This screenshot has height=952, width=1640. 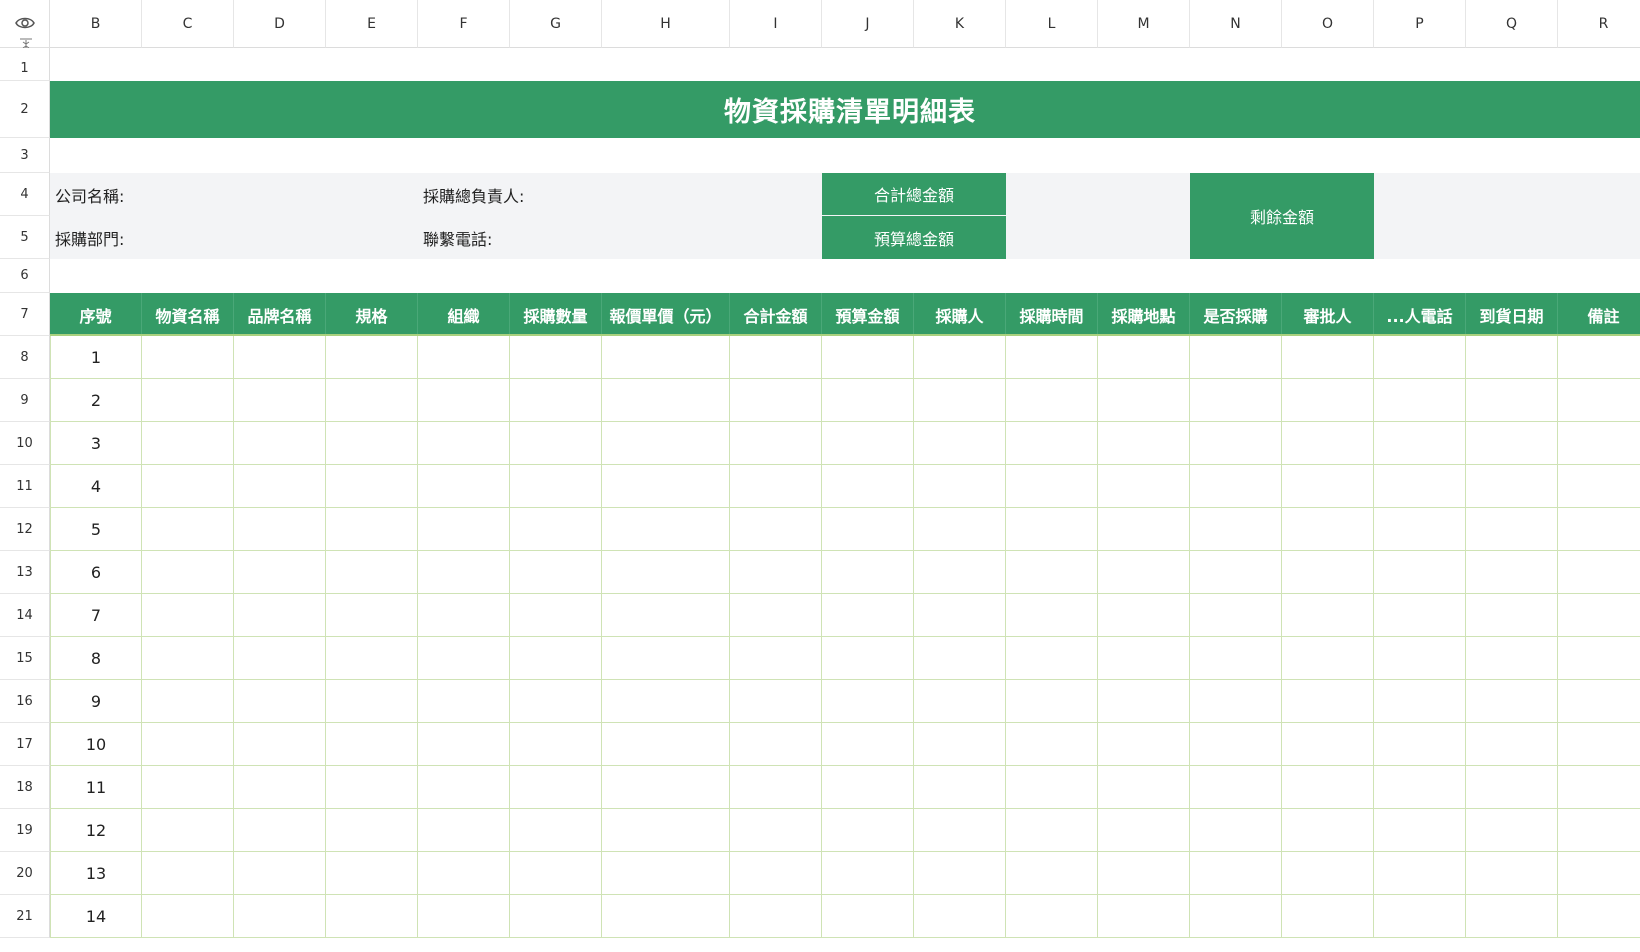 I want to click on row-header-4: 4, so click(x=25, y=194).